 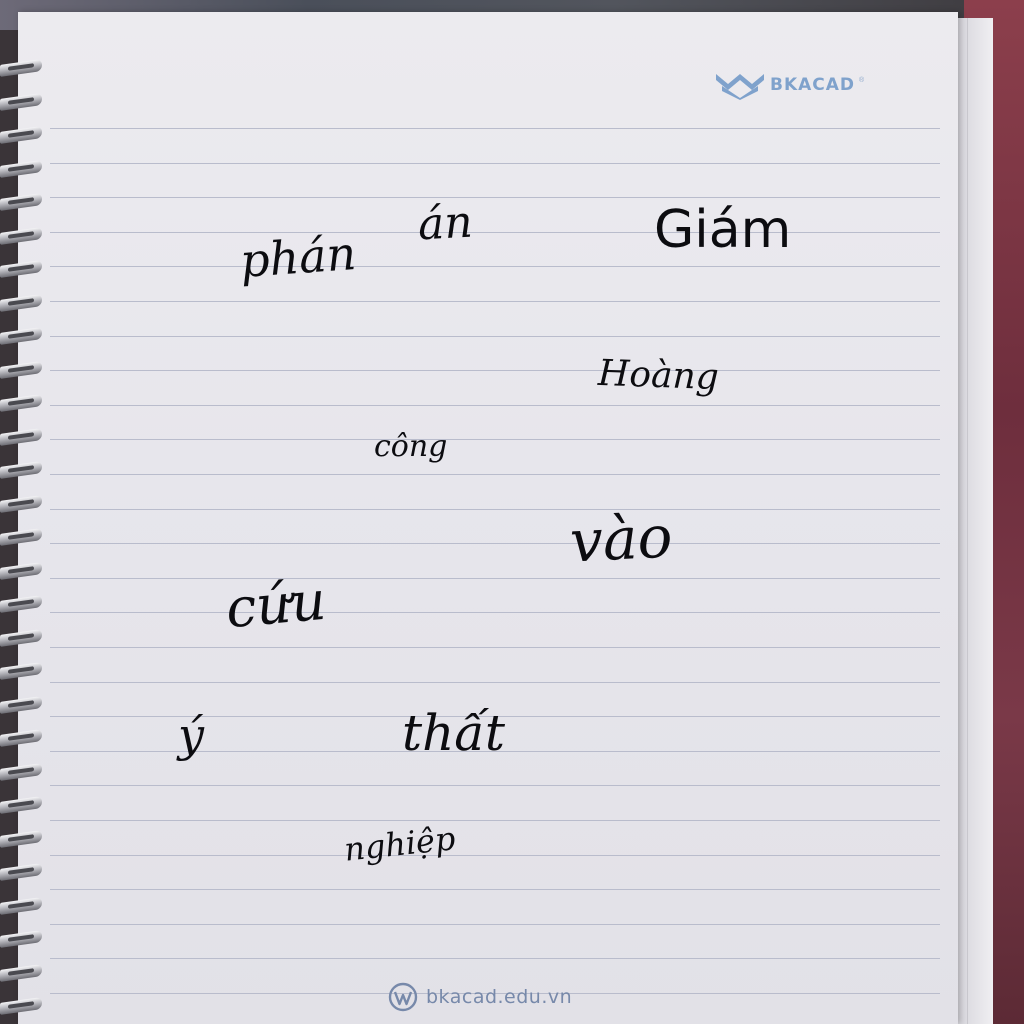 What do you see at coordinates (740, 87) in the screenshot?
I see `bkacad-logo-icon` at bounding box center [740, 87].